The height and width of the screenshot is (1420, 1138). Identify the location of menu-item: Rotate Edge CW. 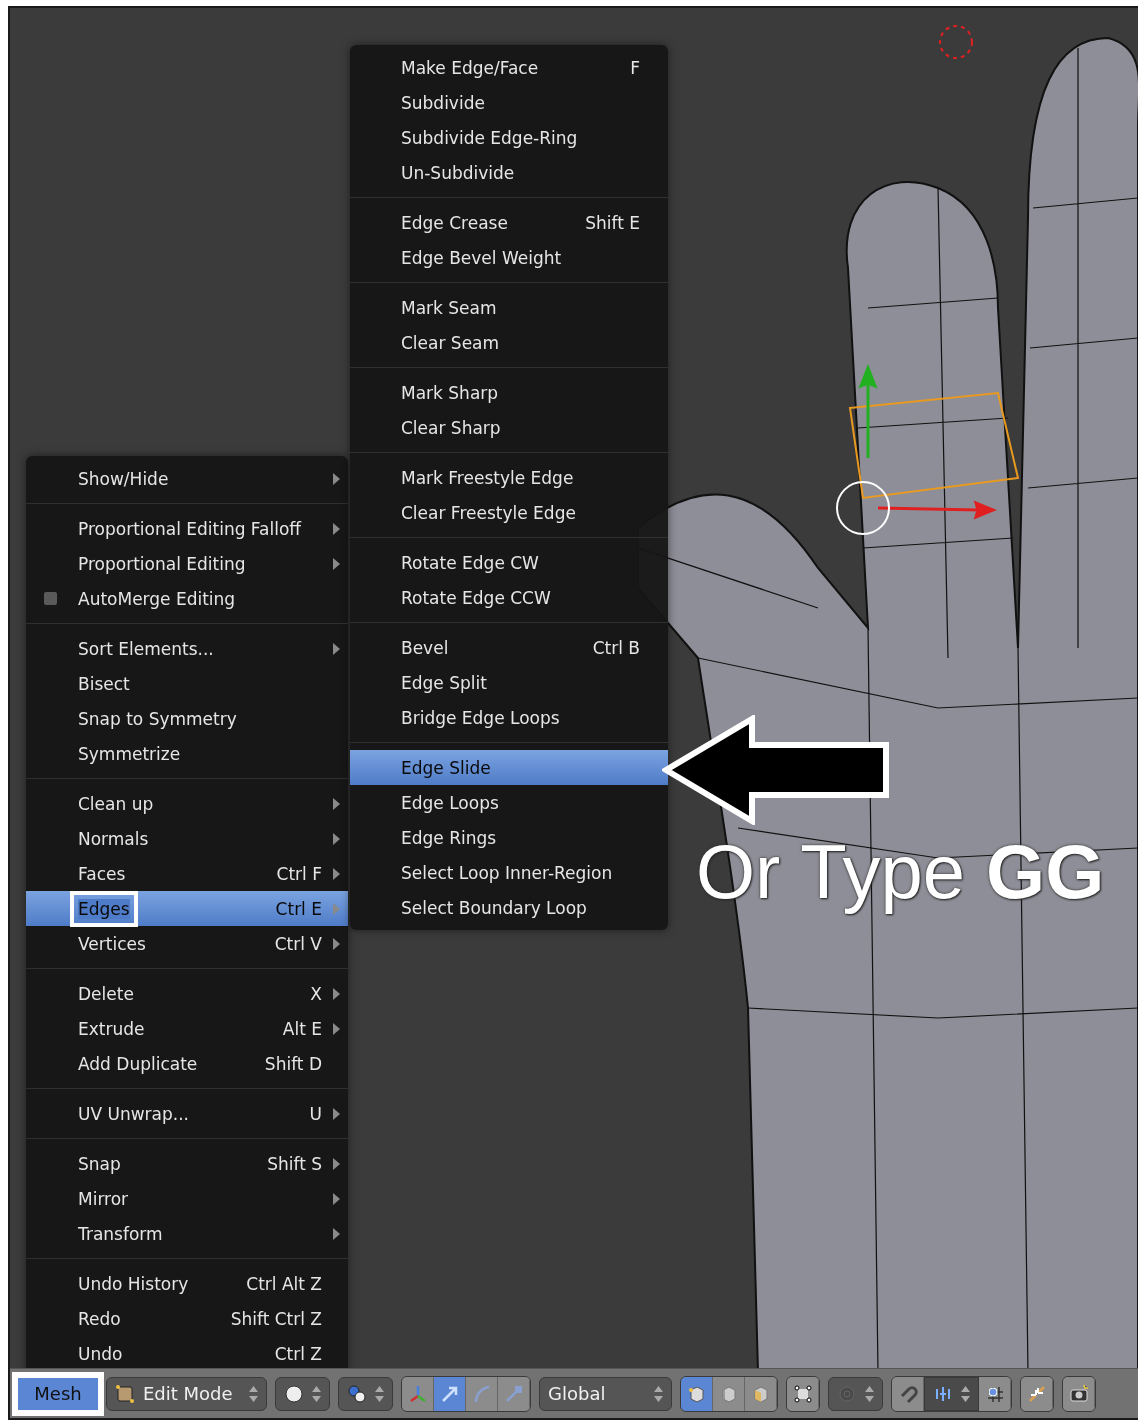
(509, 562).